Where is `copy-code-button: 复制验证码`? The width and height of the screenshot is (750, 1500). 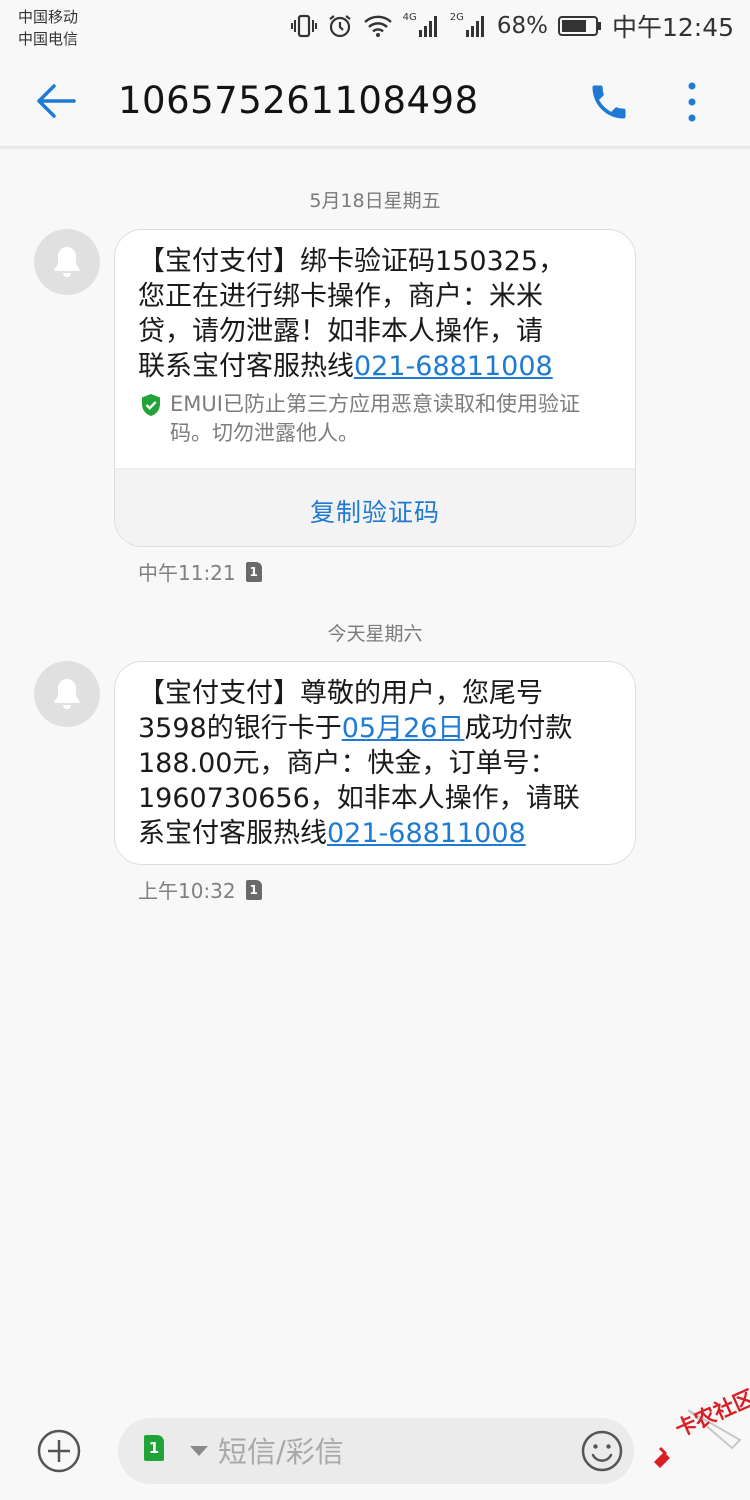 copy-code-button: 复制验证码 is located at coordinates (375, 511).